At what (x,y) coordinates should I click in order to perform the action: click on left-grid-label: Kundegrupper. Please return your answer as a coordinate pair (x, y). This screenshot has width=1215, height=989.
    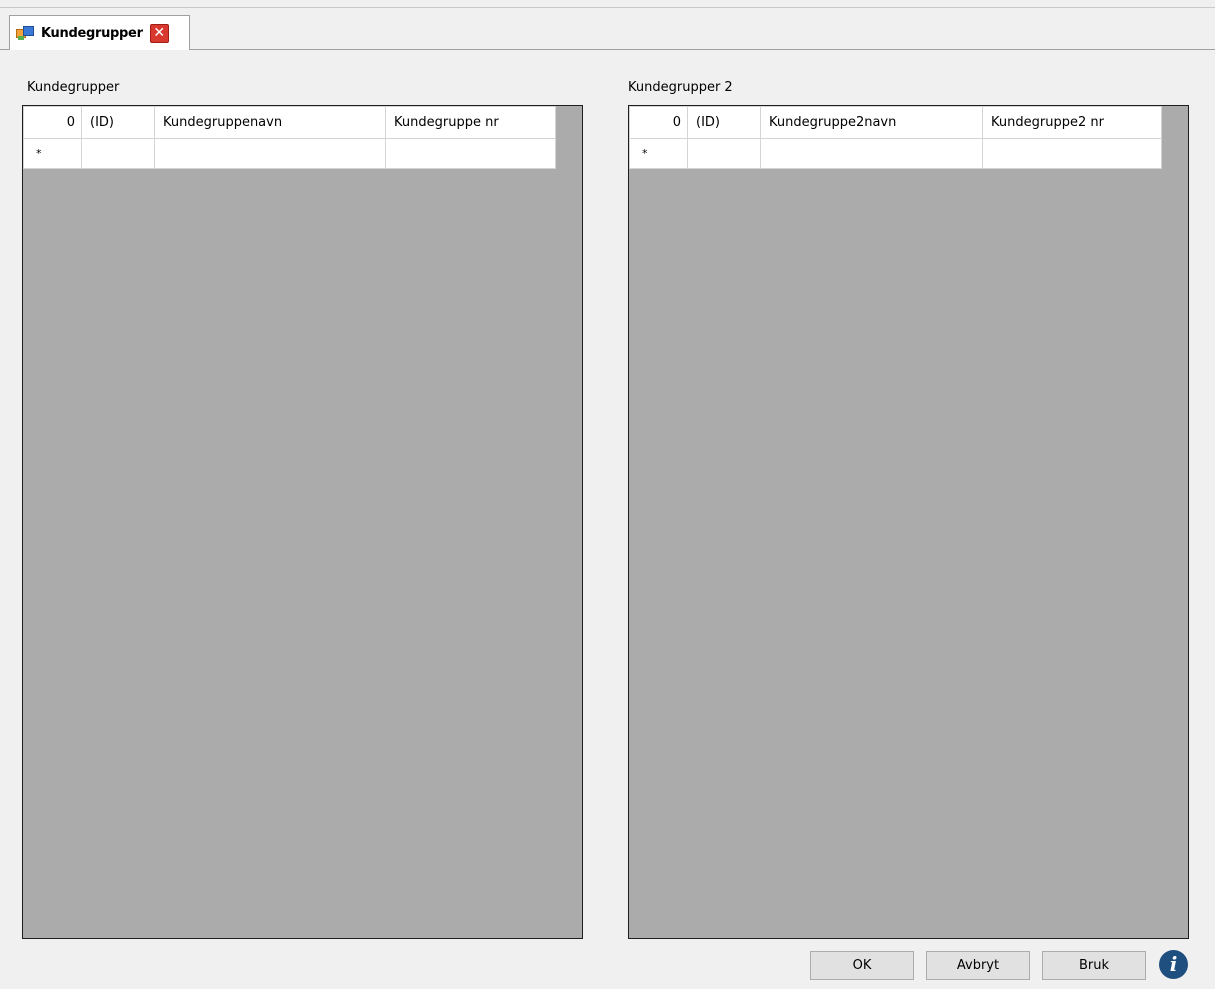
    Looking at the image, I should click on (73, 87).